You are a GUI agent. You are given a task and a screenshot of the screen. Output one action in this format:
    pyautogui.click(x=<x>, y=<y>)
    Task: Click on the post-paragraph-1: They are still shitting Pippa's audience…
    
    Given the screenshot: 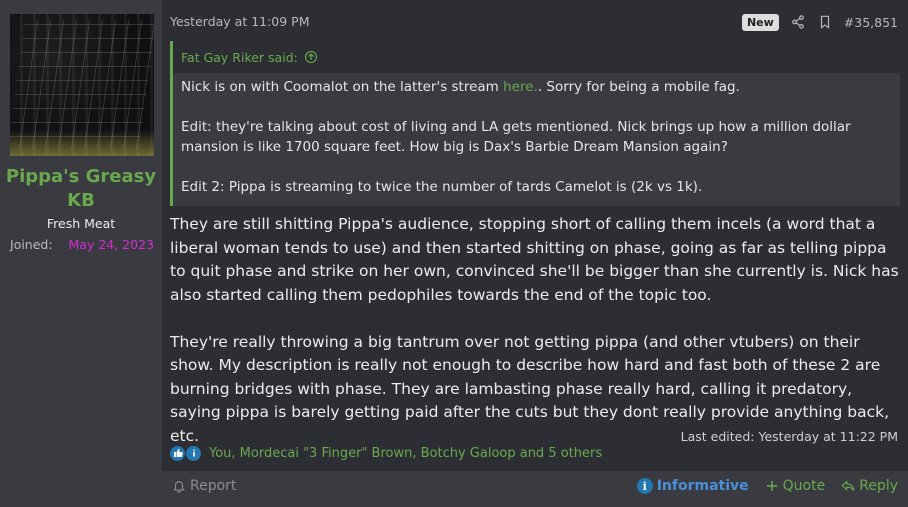 What is the action you would take?
    pyautogui.click(x=534, y=259)
    